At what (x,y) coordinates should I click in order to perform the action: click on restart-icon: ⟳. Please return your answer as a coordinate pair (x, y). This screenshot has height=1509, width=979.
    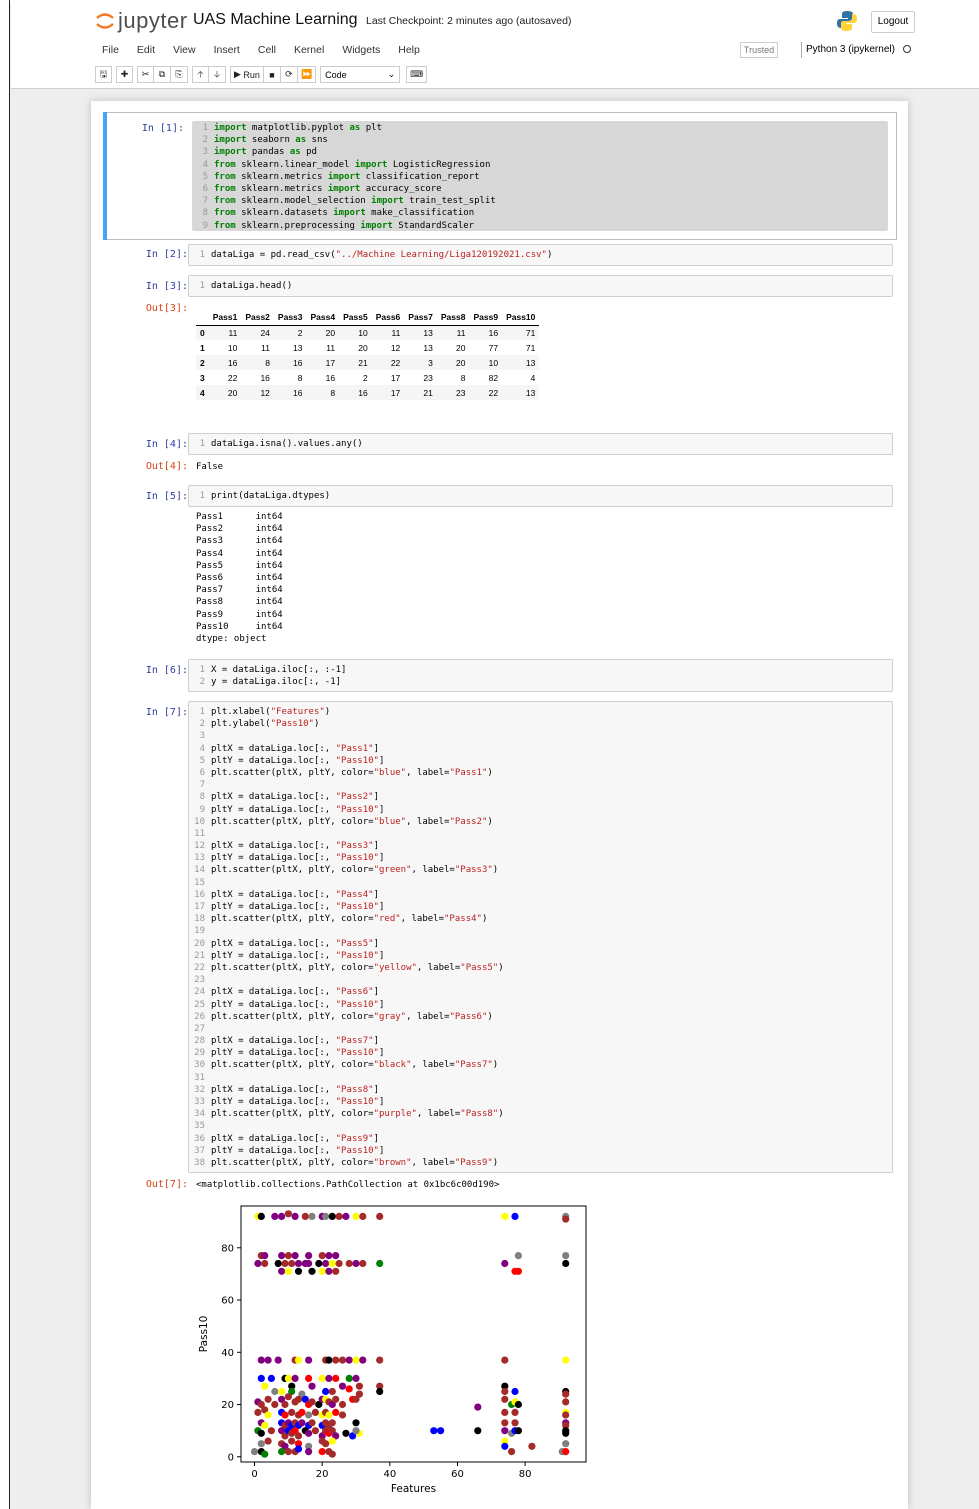
    Looking at the image, I should click on (289, 74).